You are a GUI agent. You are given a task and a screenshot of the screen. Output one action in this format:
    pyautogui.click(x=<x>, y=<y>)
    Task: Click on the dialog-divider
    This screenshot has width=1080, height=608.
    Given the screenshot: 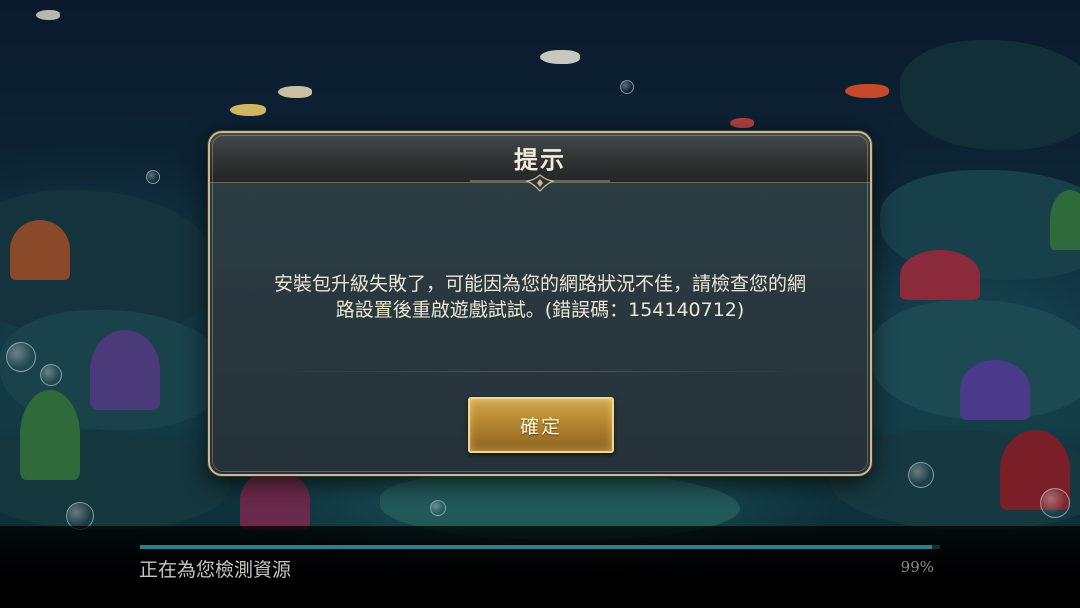 What is the action you would take?
    pyautogui.click(x=540, y=371)
    